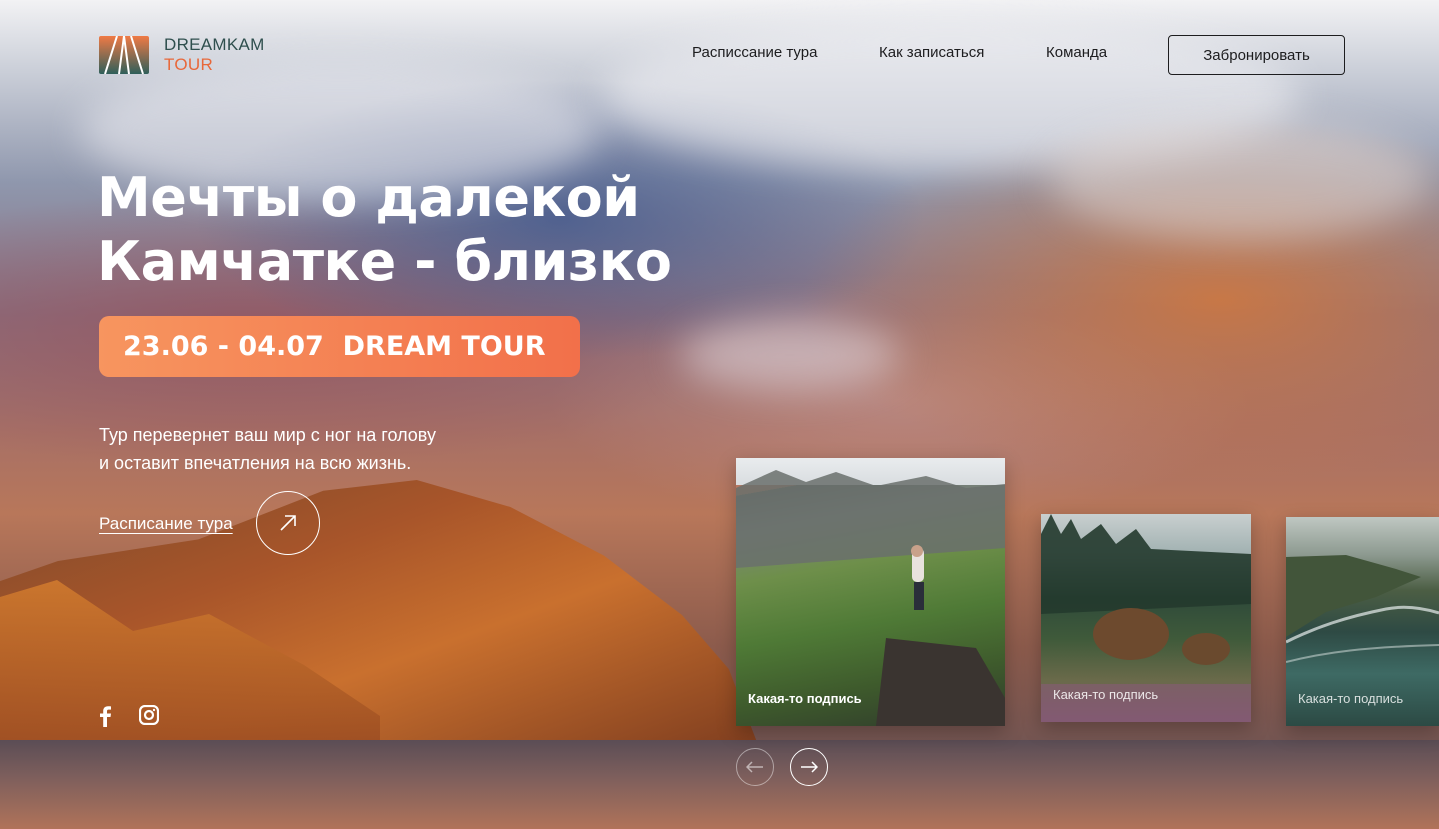  What do you see at coordinates (368, 197) in the screenshot?
I see `hero-title-line1: Мечты о далекой` at bounding box center [368, 197].